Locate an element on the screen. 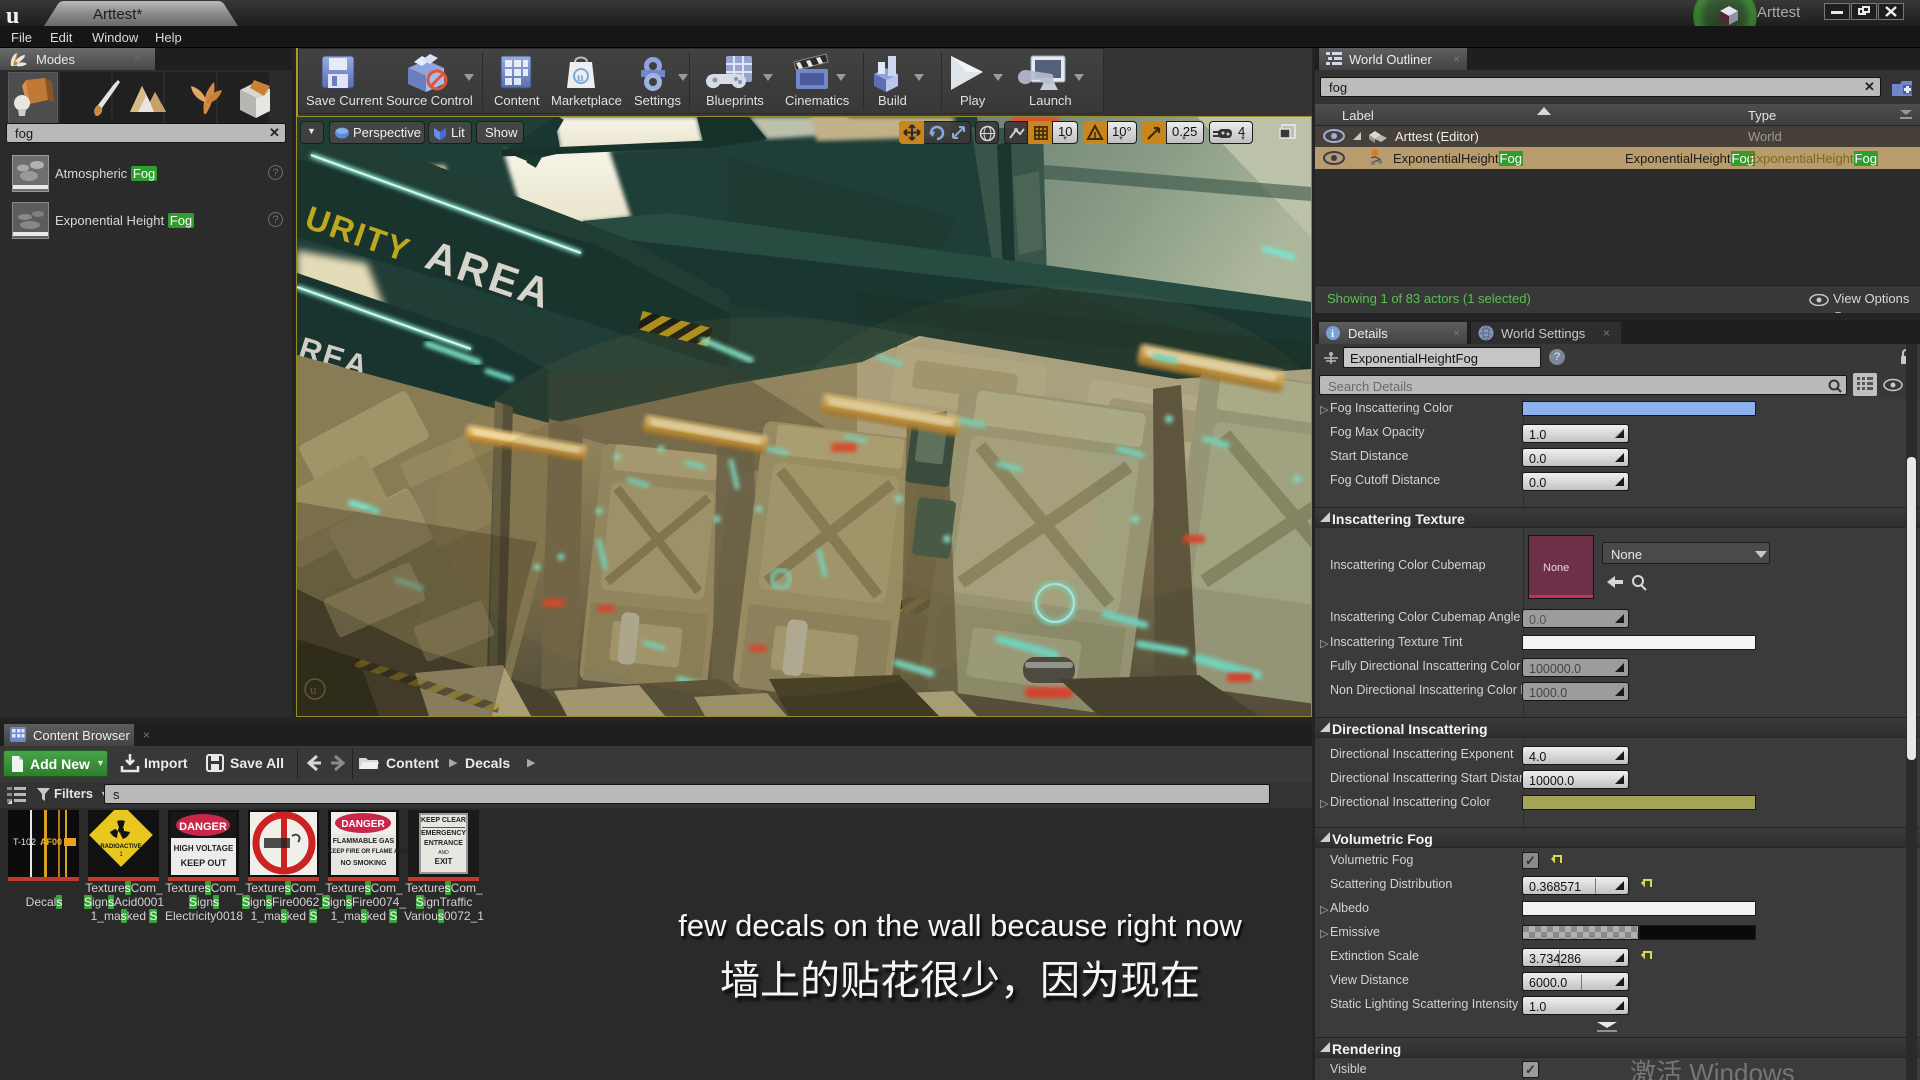 The width and height of the screenshot is (1920, 1080). svg-text: RADIOACTIVE is located at coordinates (120, 847).